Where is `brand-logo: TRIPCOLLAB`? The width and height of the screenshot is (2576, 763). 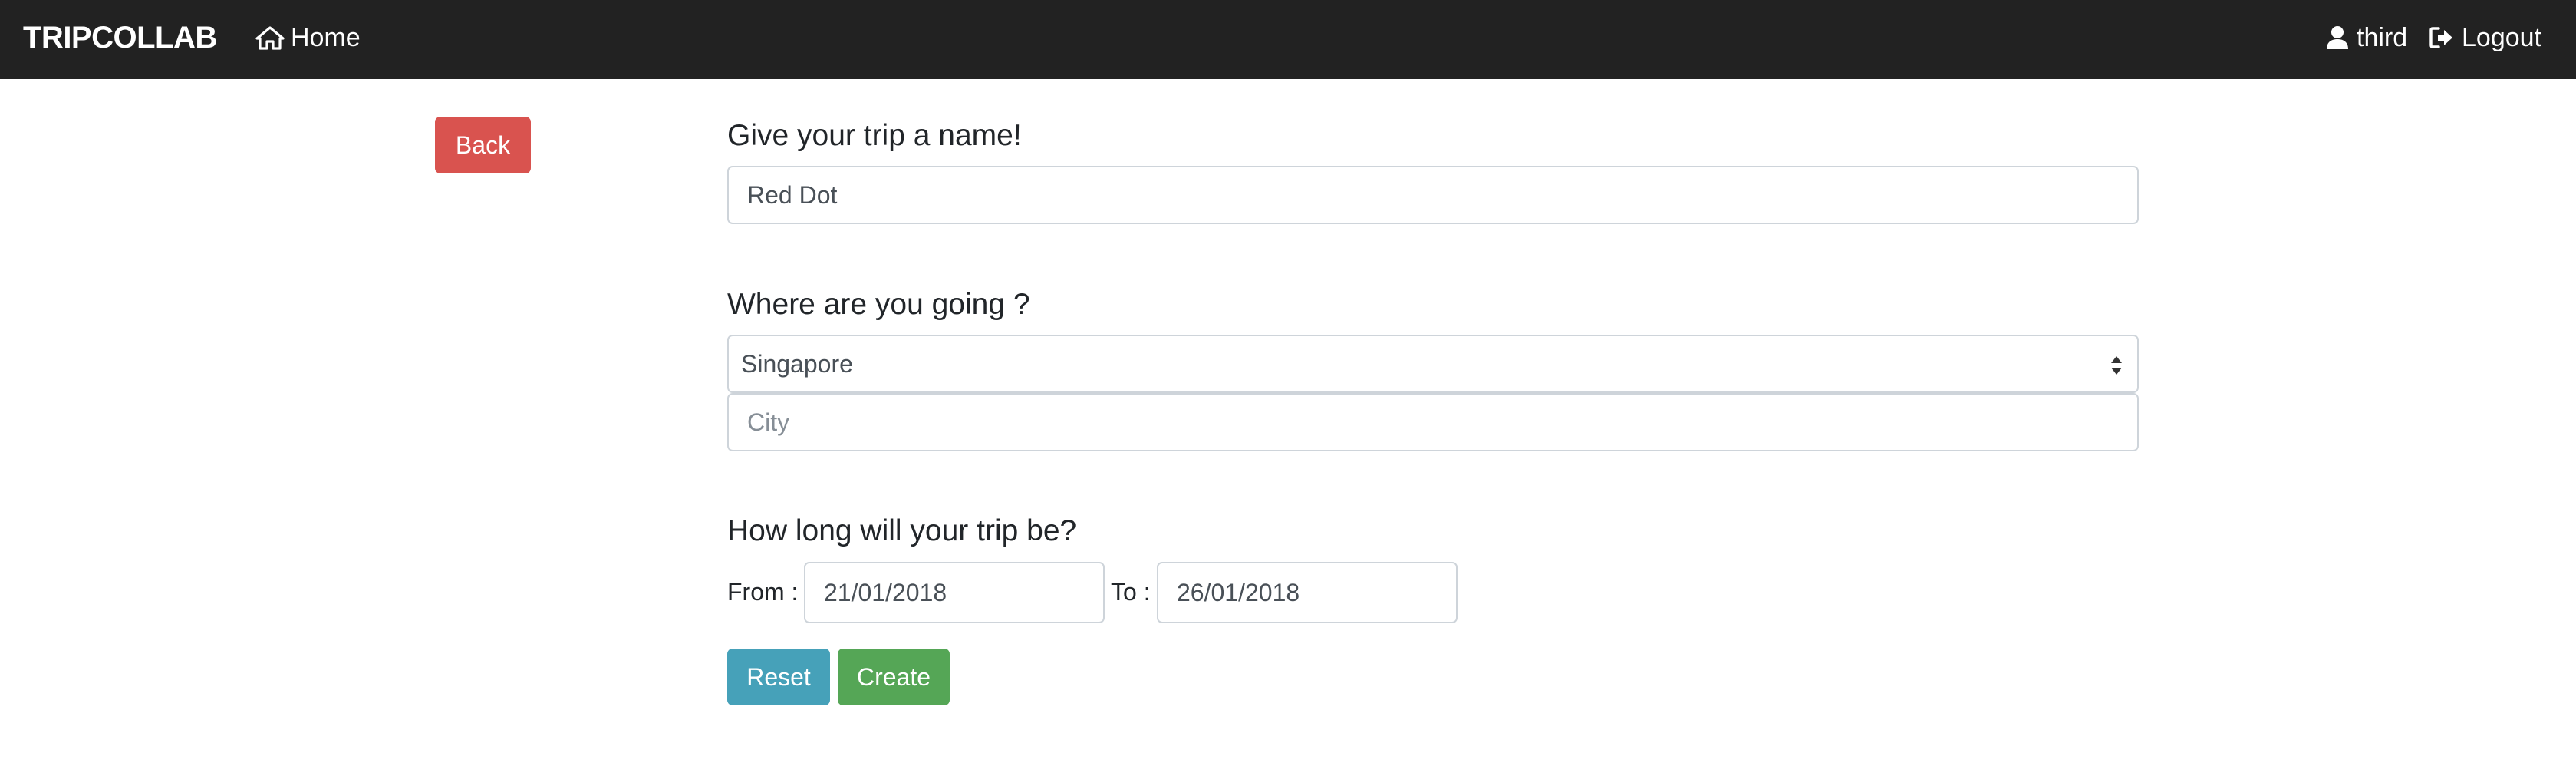 brand-logo: TRIPCOLLAB is located at coordinates (120, 37).